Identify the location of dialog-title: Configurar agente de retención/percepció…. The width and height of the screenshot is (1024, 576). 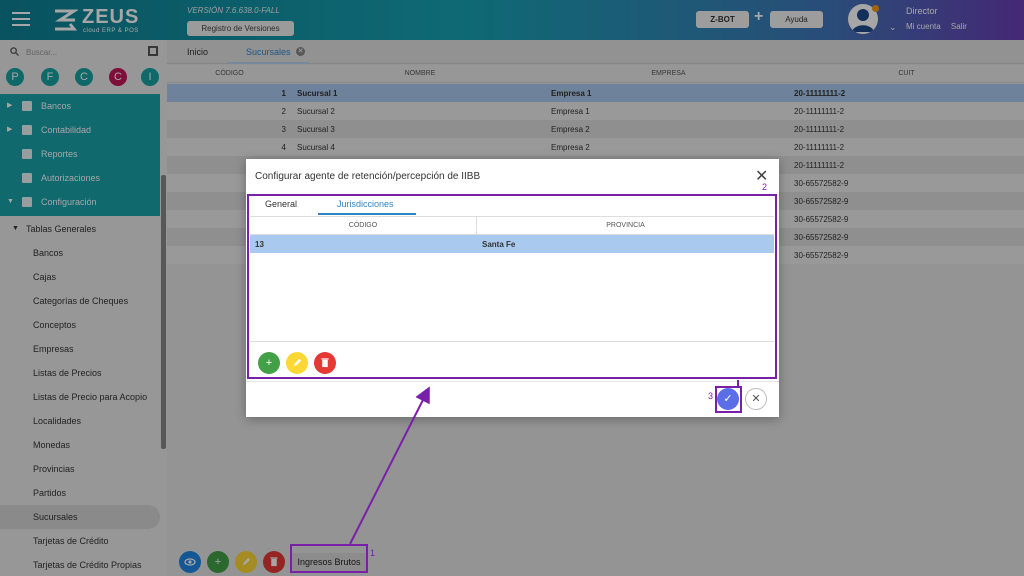
(368, 176).